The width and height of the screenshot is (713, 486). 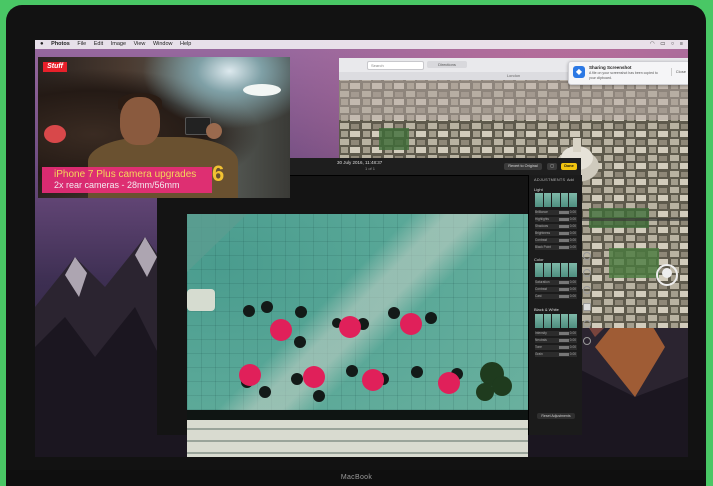 I want to click on apple-menu-icon: ●, so click(x=42, y=44).